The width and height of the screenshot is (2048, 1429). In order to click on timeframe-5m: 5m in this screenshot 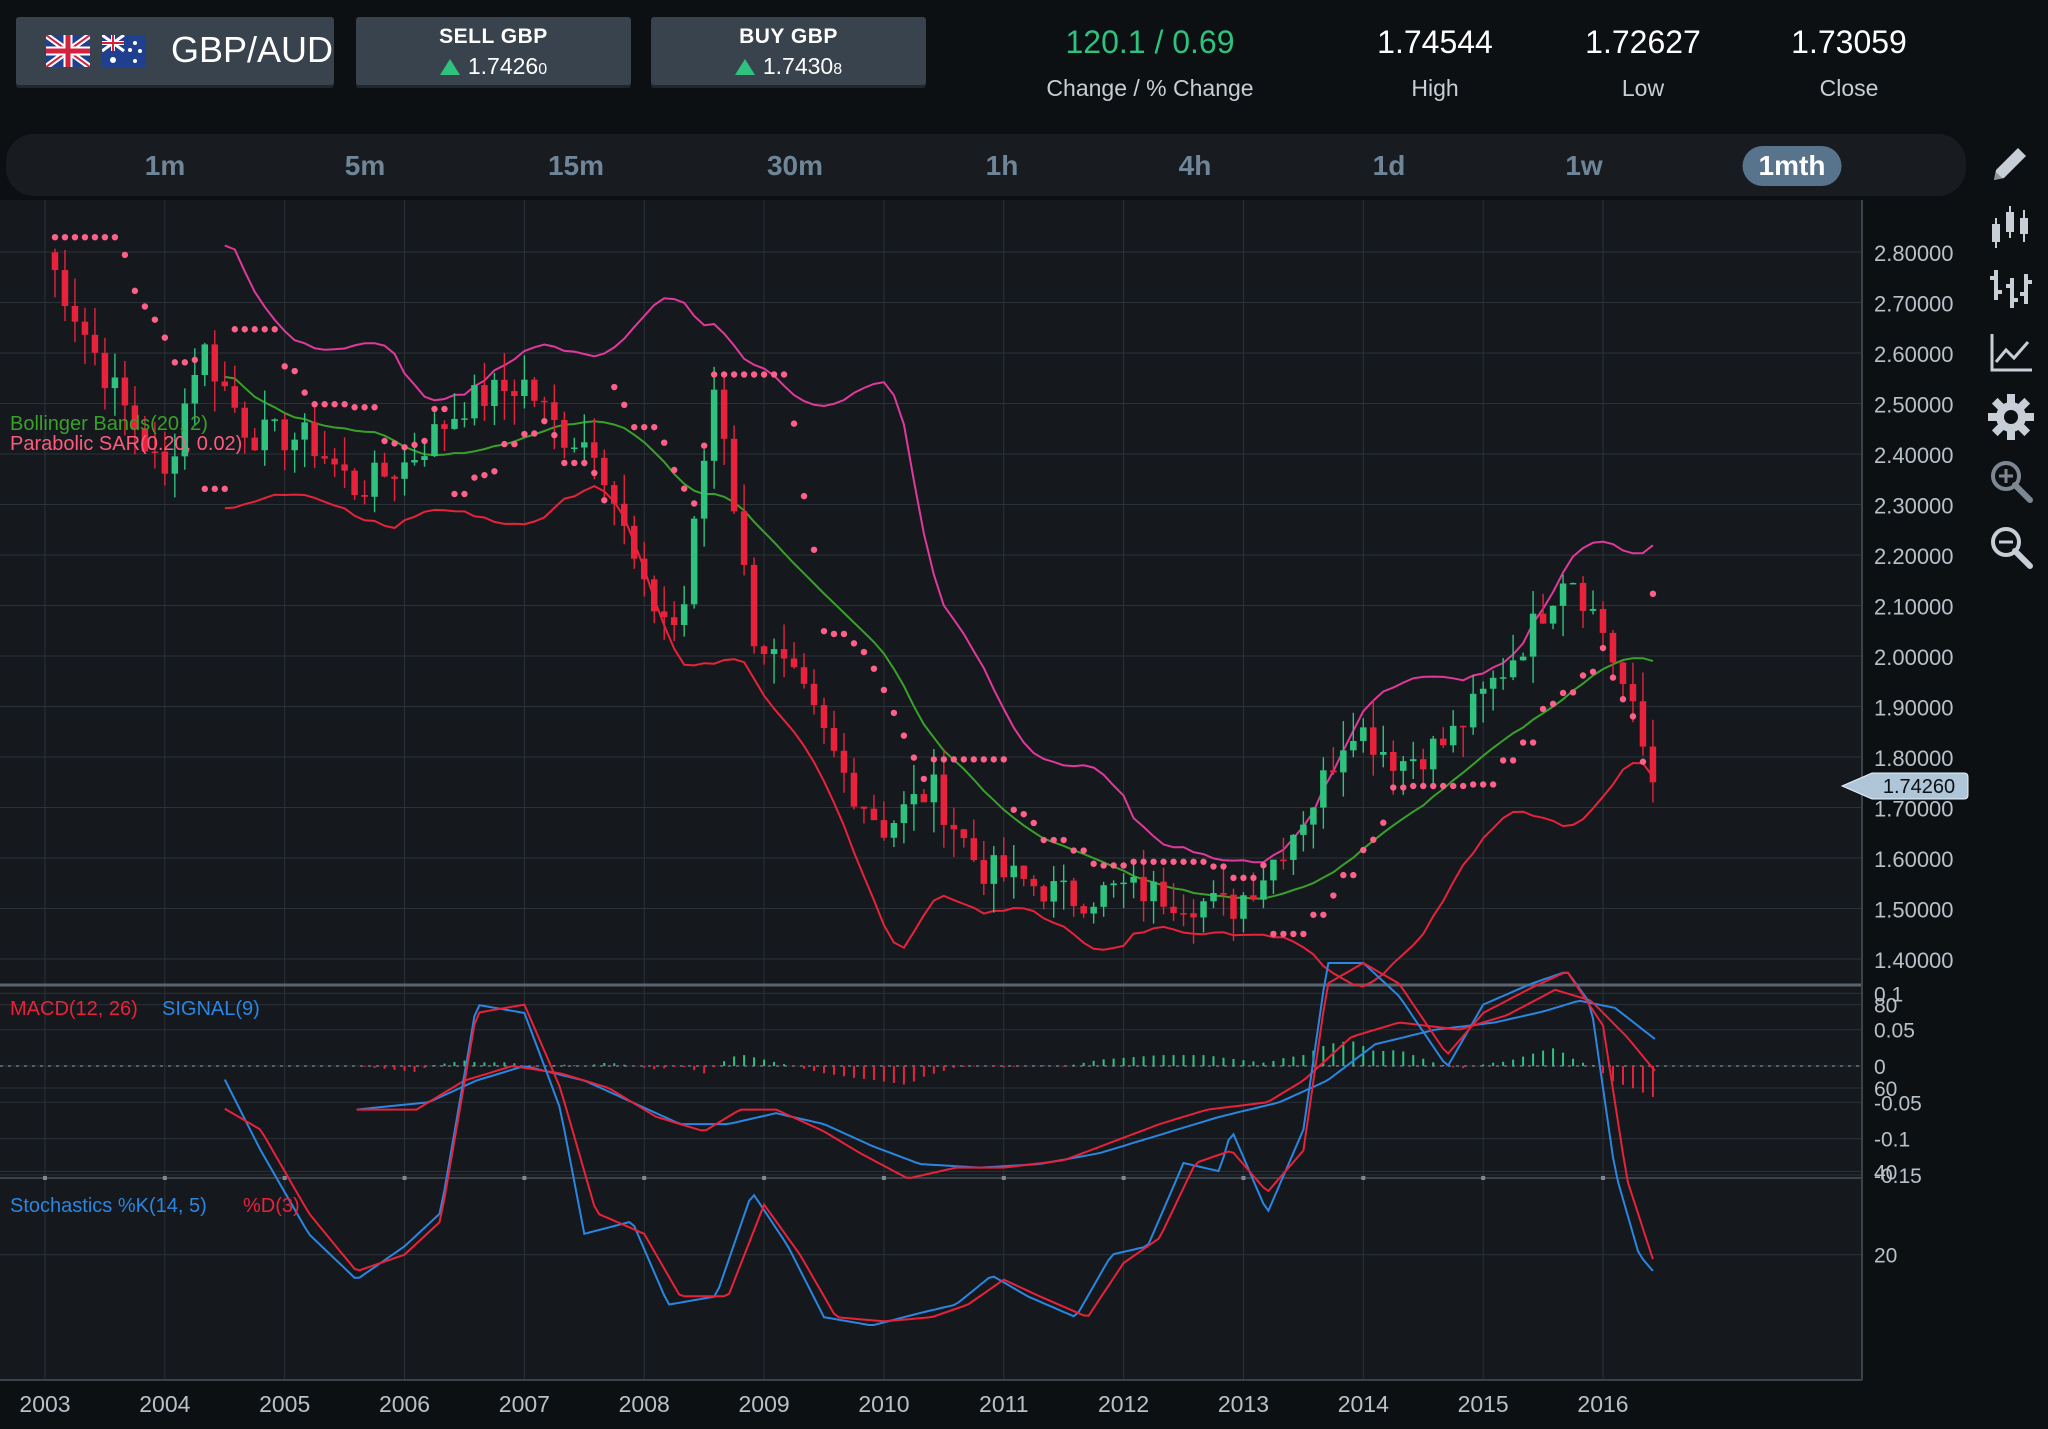, I will do `click(365, 166)`.